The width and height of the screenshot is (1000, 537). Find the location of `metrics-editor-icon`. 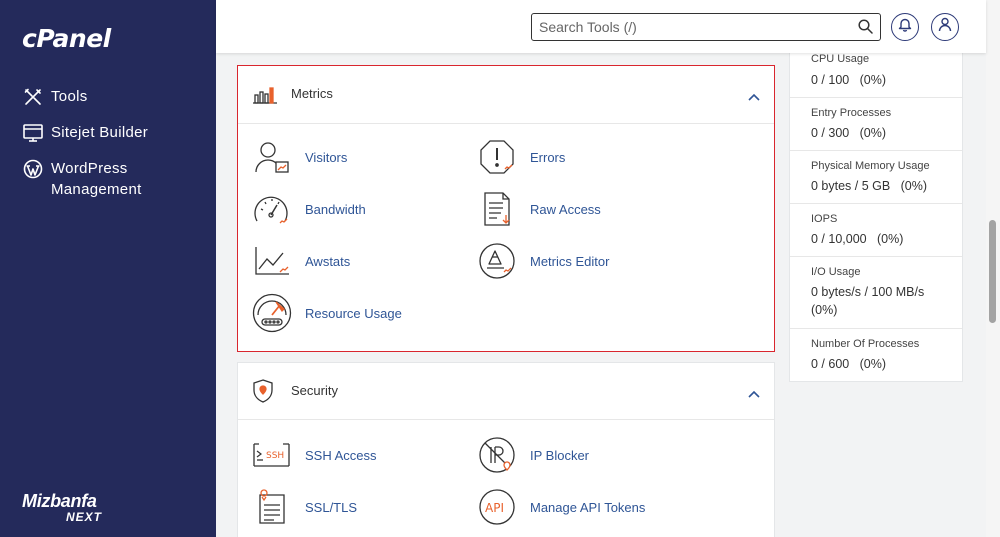

metrics-editor-icon is located at coordinates (497, 261).